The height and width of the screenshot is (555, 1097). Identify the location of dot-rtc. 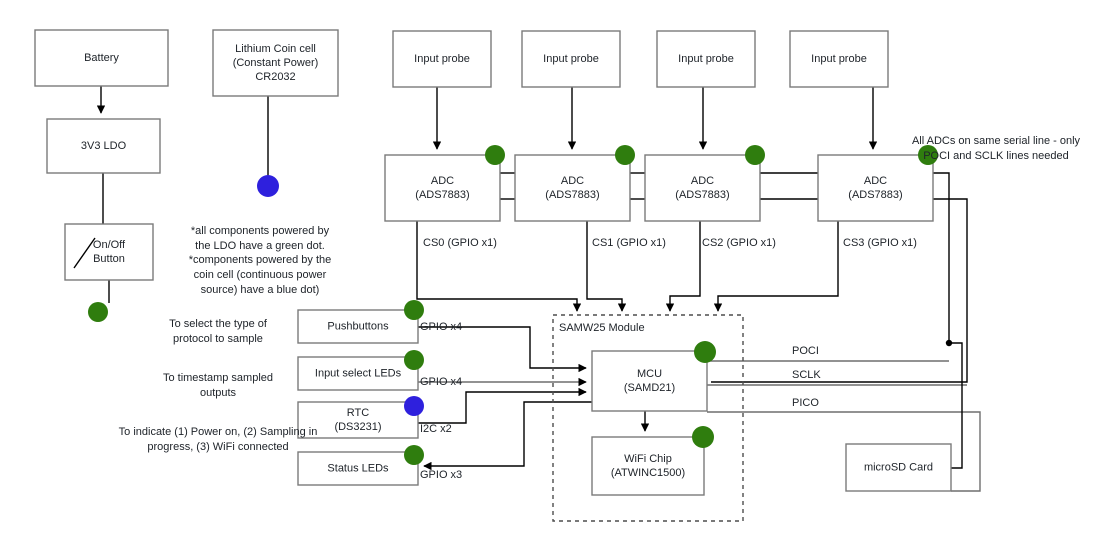
(414, 406).